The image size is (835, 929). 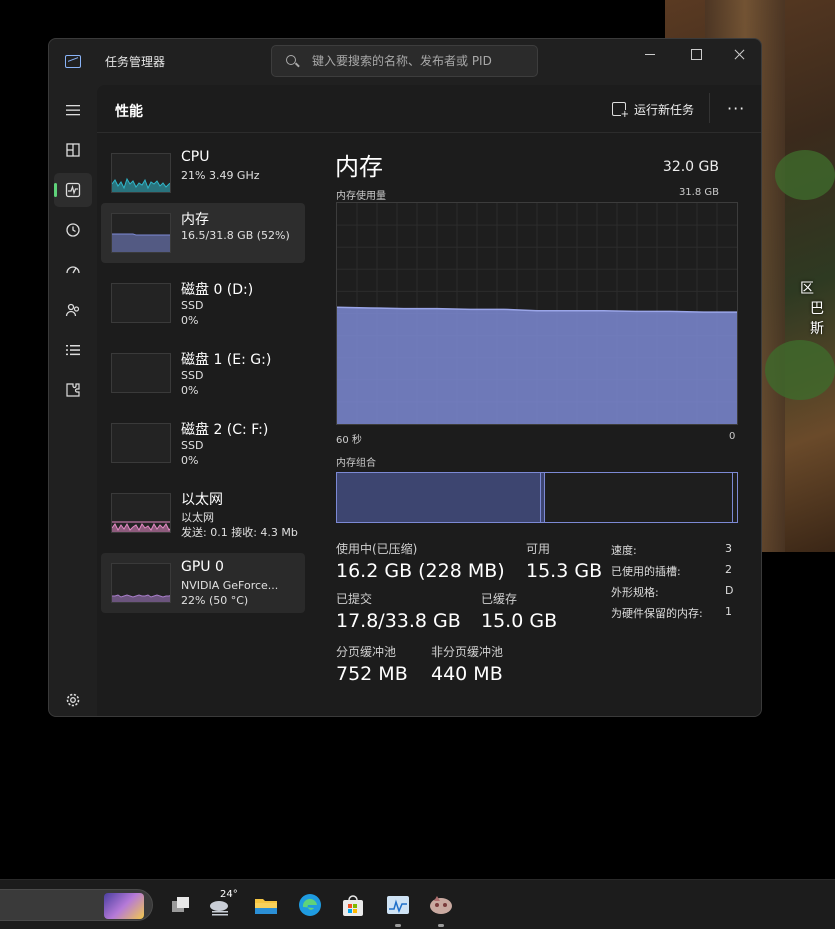 I want to click on kv-key: 为硬件保留的内存:, so click(x=657, y=613).